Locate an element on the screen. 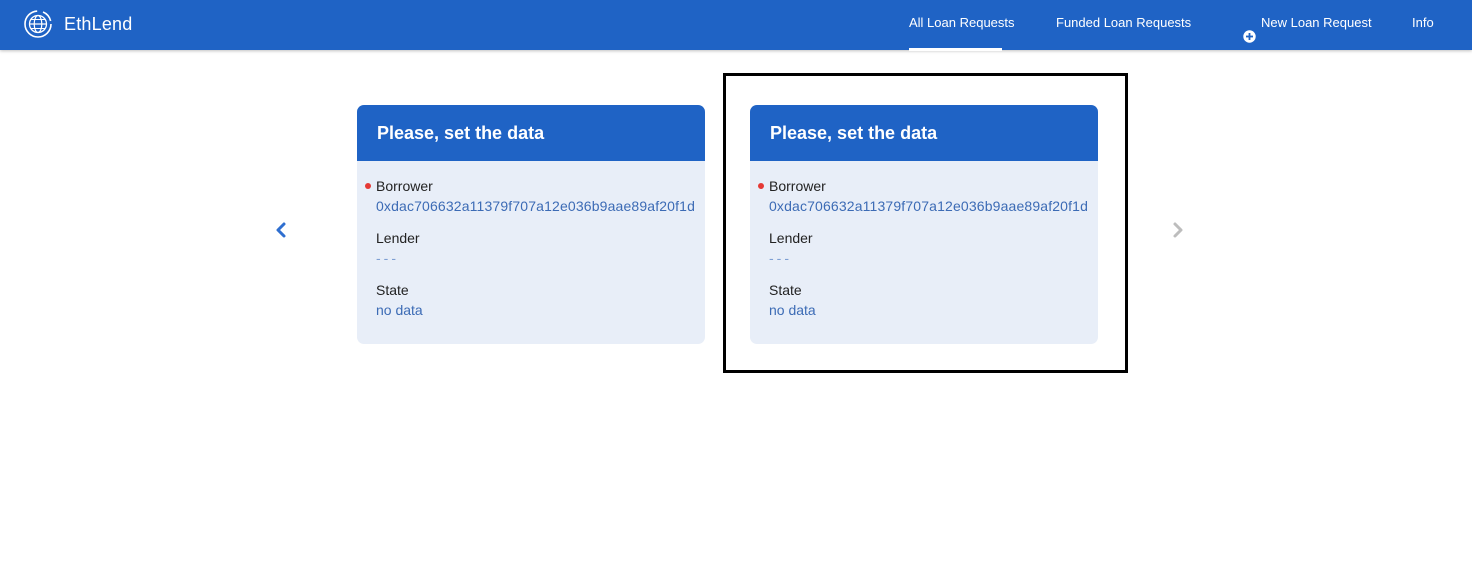  nav-funded-loan-requests: Funded Loan Requests is located at coordinates (1123, 25).